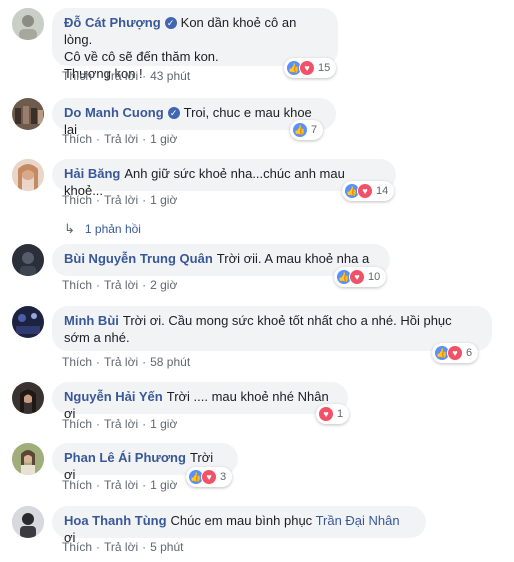 The height and width of the screenshot is (562, 514). I want to click on reaction-summary: 👍 ♥ 14, so click(368, 191).